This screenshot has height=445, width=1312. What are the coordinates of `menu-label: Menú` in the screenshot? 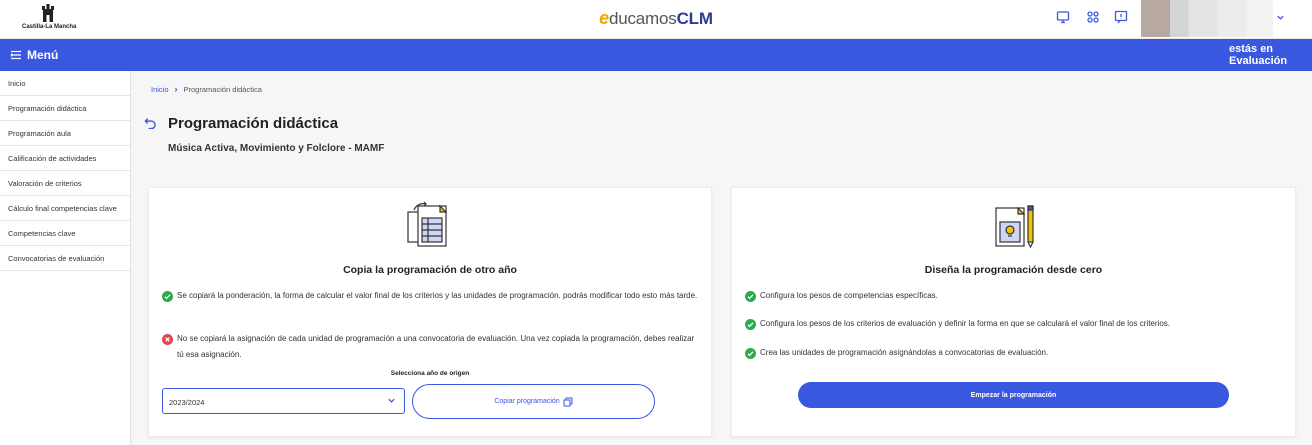 It's located at (43, 55).